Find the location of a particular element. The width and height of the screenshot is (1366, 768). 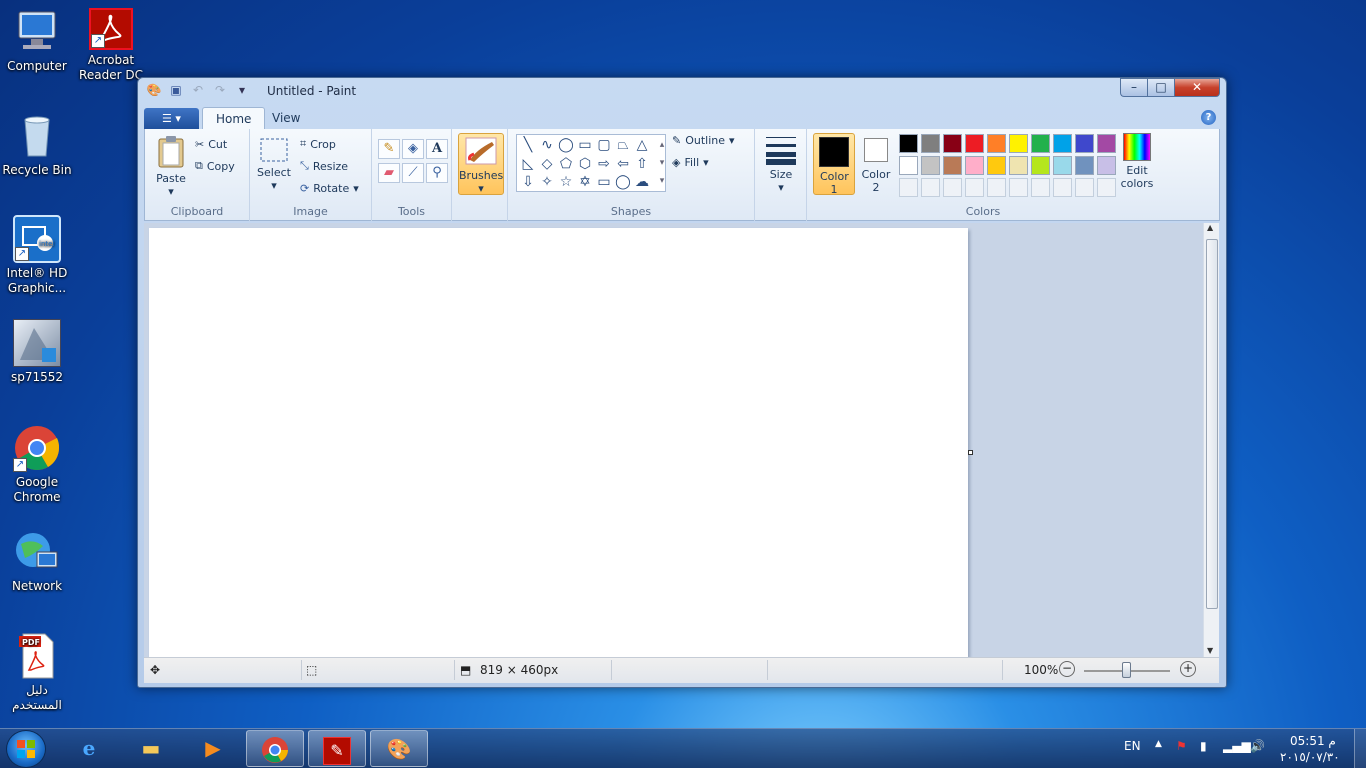

six-point-star-shape-icon: ✡ is located at coordinates (585, 182).